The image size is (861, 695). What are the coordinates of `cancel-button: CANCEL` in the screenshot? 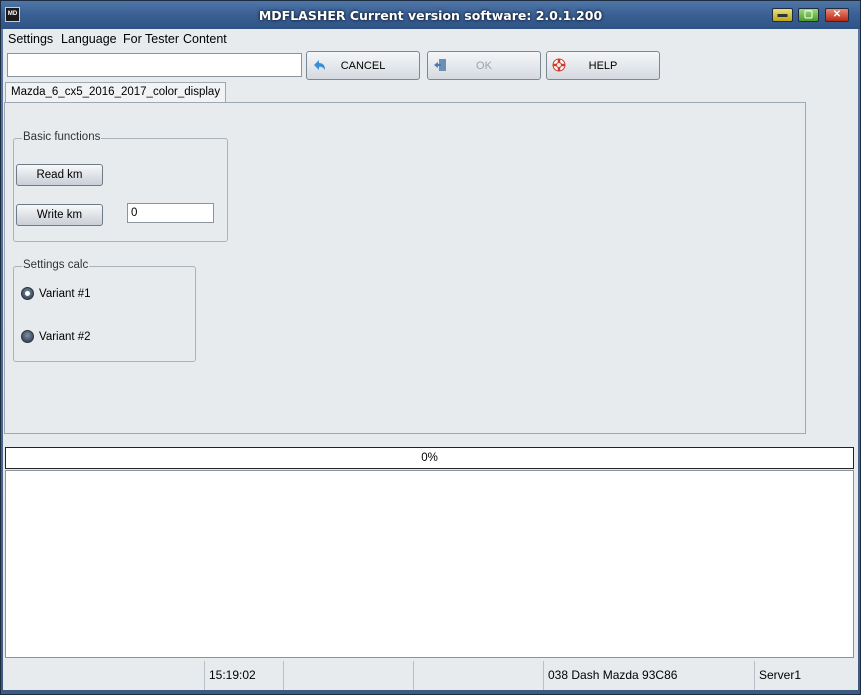 It's located at (363, 65).